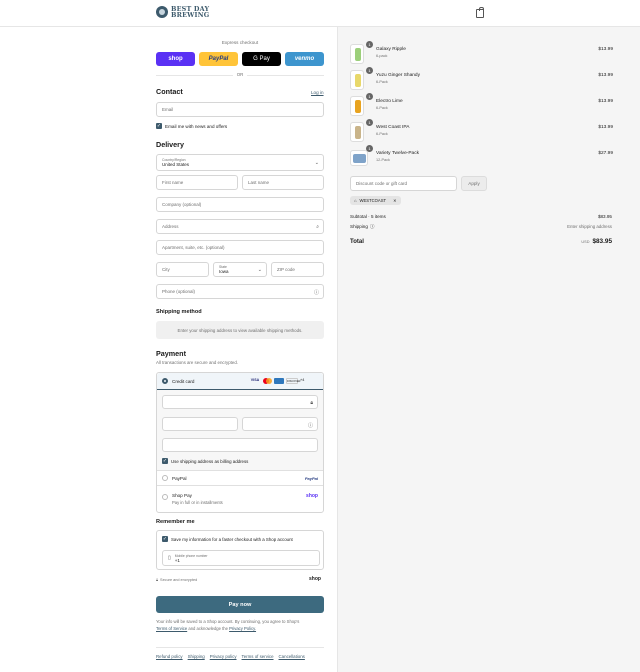 Image resolution: width=640 pixels, height=672 pixels. Describe the element at coordinates (162, 12) in the screenshot. I see `logo-icon` at that location.